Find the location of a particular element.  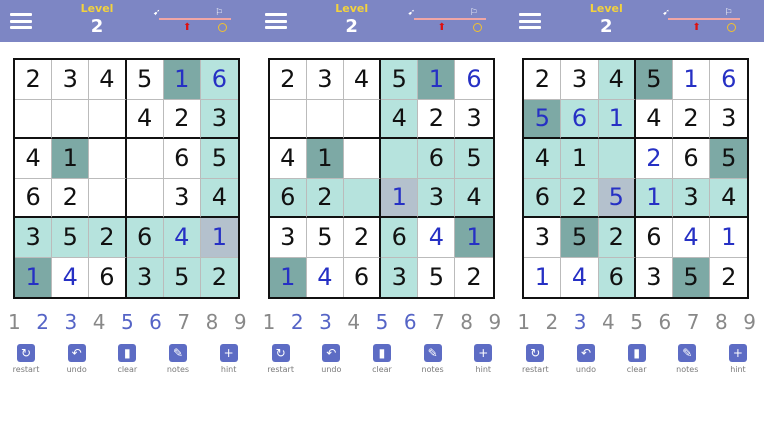

hint-button: + hint is located at coordinates (229, 362).